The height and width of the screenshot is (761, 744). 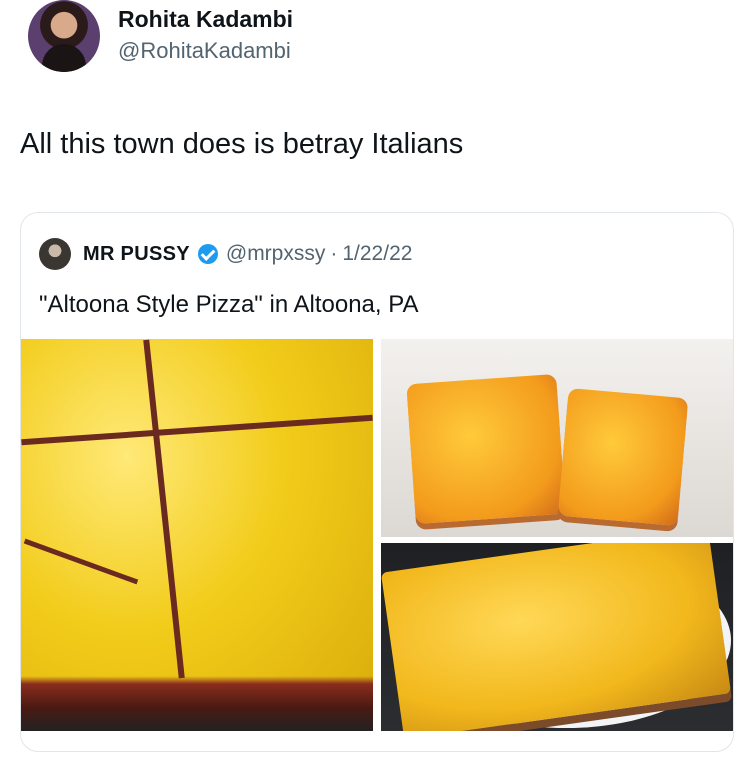 I want to click on author-name: Rohita Kadambi, so click(x=205, y=19).